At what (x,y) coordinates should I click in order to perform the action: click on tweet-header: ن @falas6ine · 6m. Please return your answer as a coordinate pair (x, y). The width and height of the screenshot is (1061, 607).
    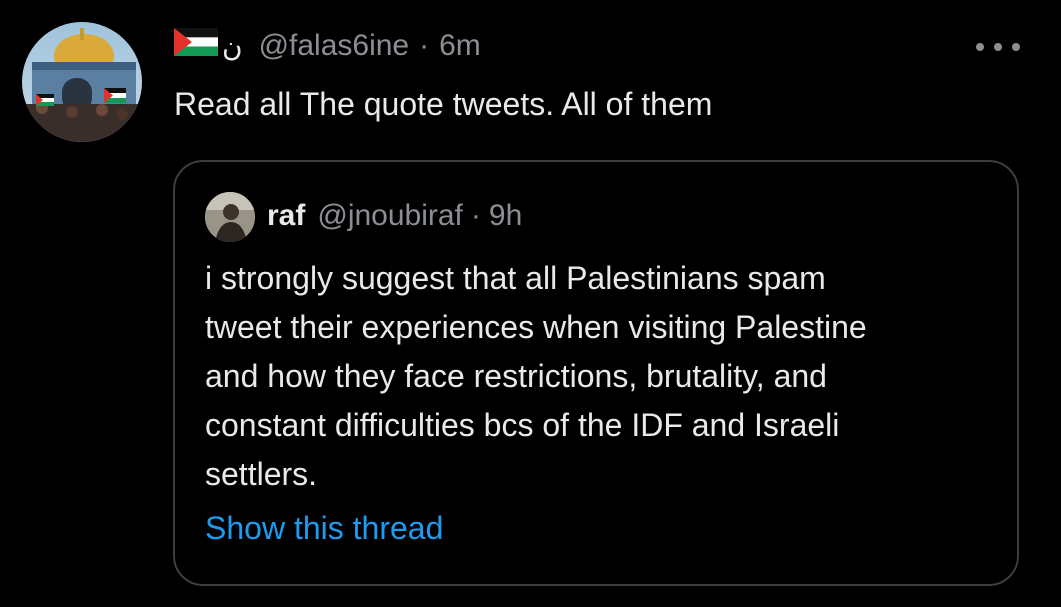
    Looking at the image, I should click on (327, 46).